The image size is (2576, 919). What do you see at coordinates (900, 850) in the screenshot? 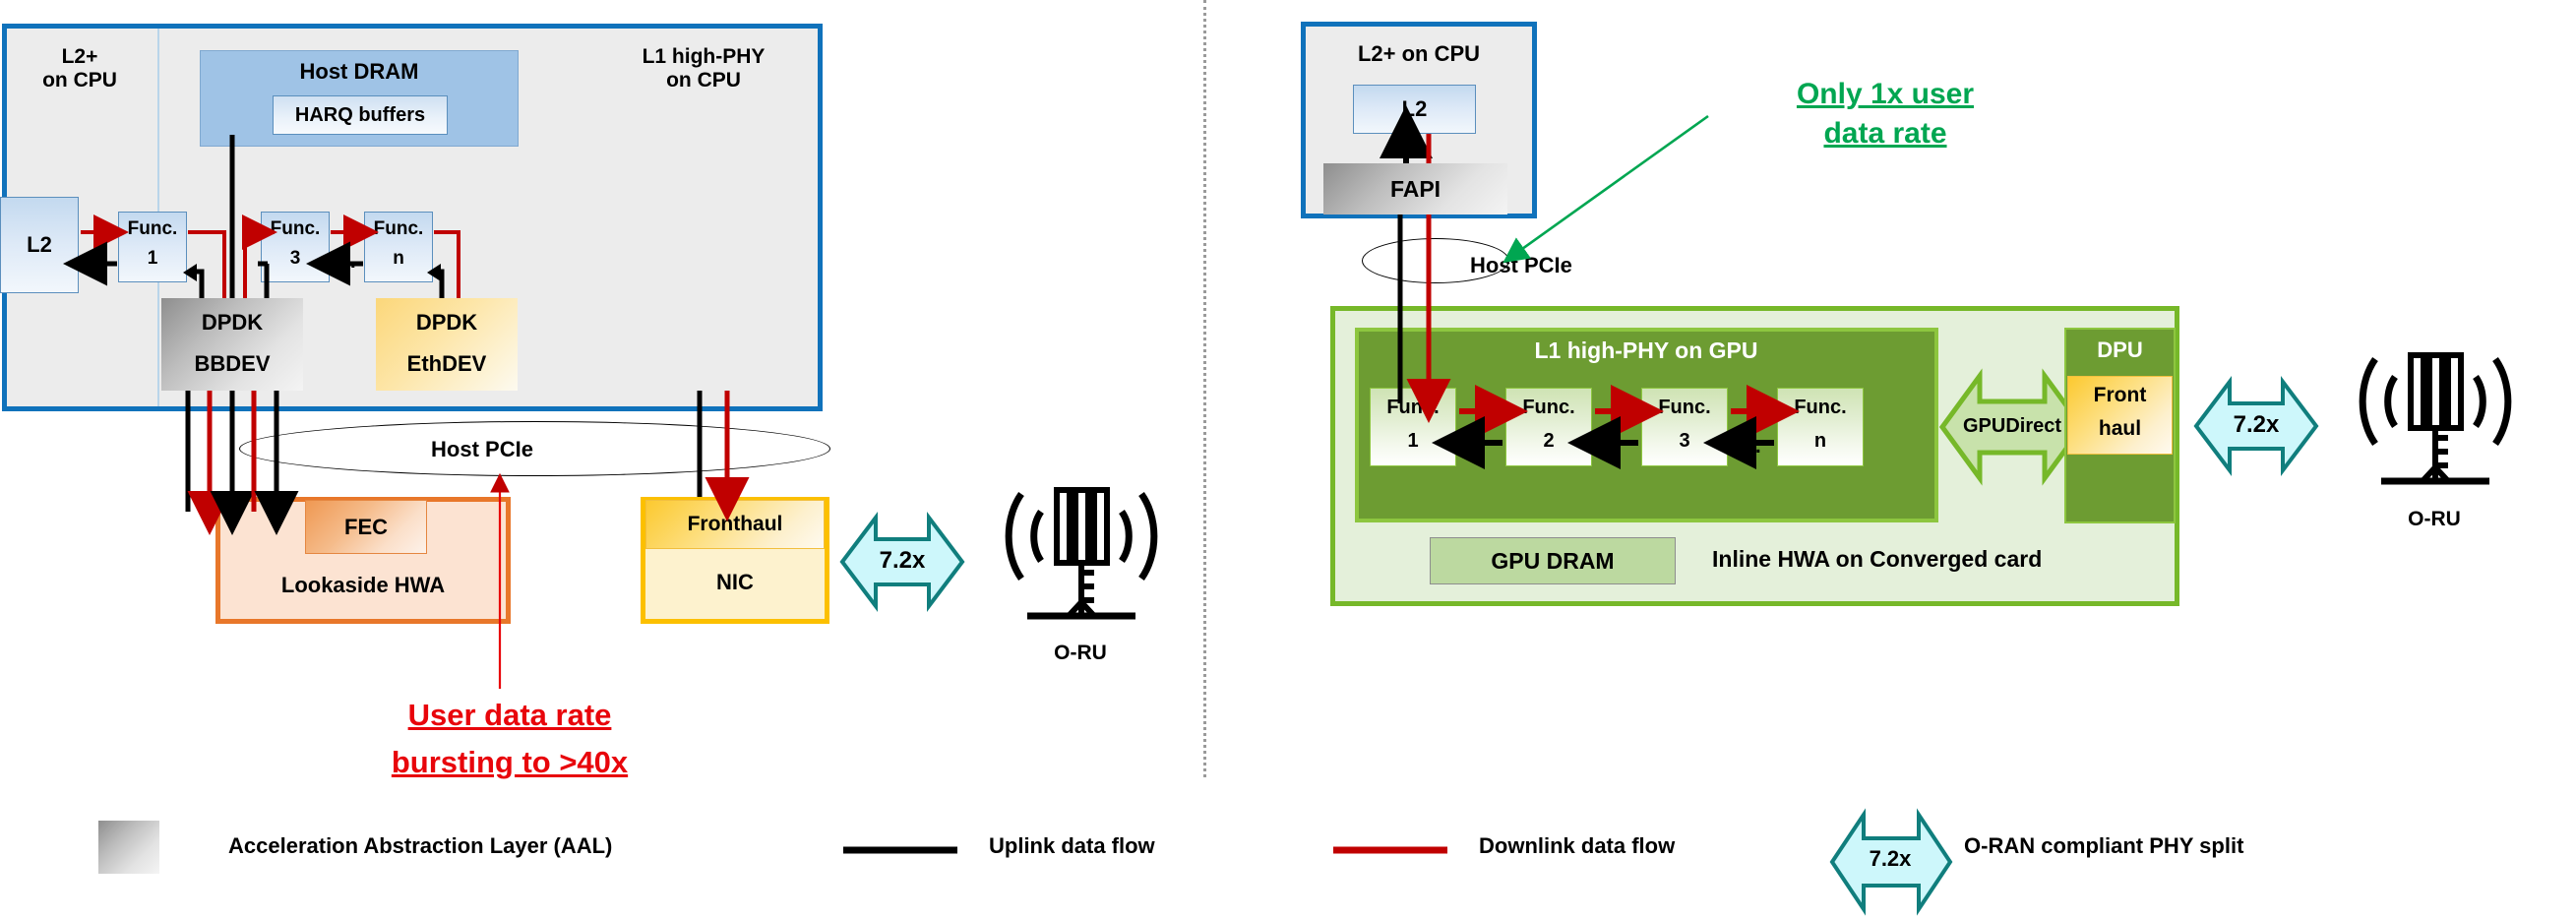
I see `legend-uplink-line-icon` at bounding box center [900, 850].